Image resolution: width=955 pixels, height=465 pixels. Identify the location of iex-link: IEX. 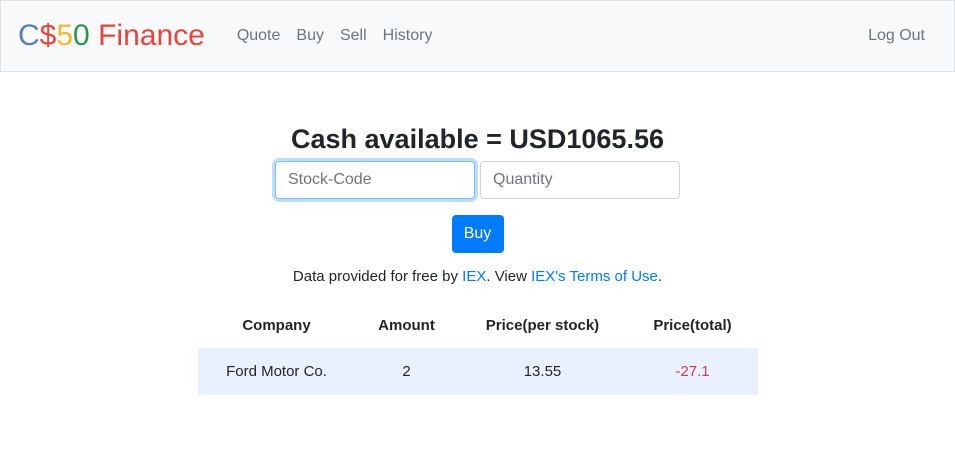
(474, 276).